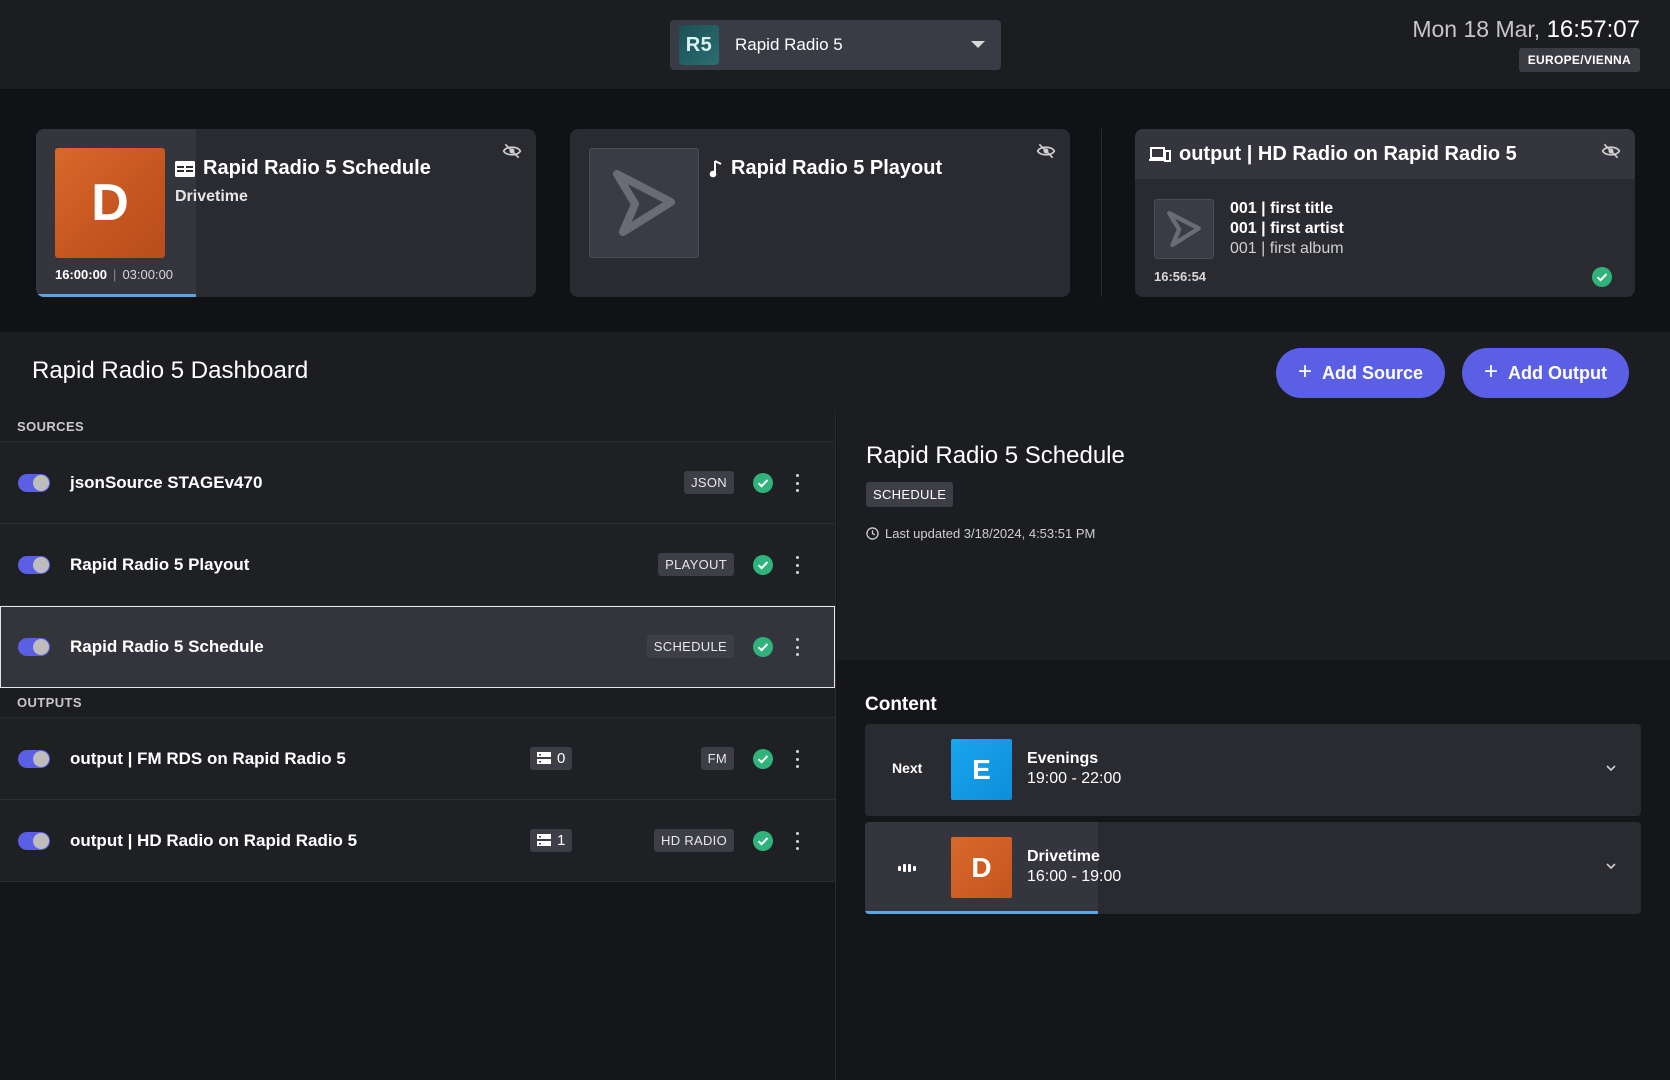 Image resolution: width=1670 pixels, height=1080 pixels. I want to click on add-output-button: + Add Output, so click(1545, 373).